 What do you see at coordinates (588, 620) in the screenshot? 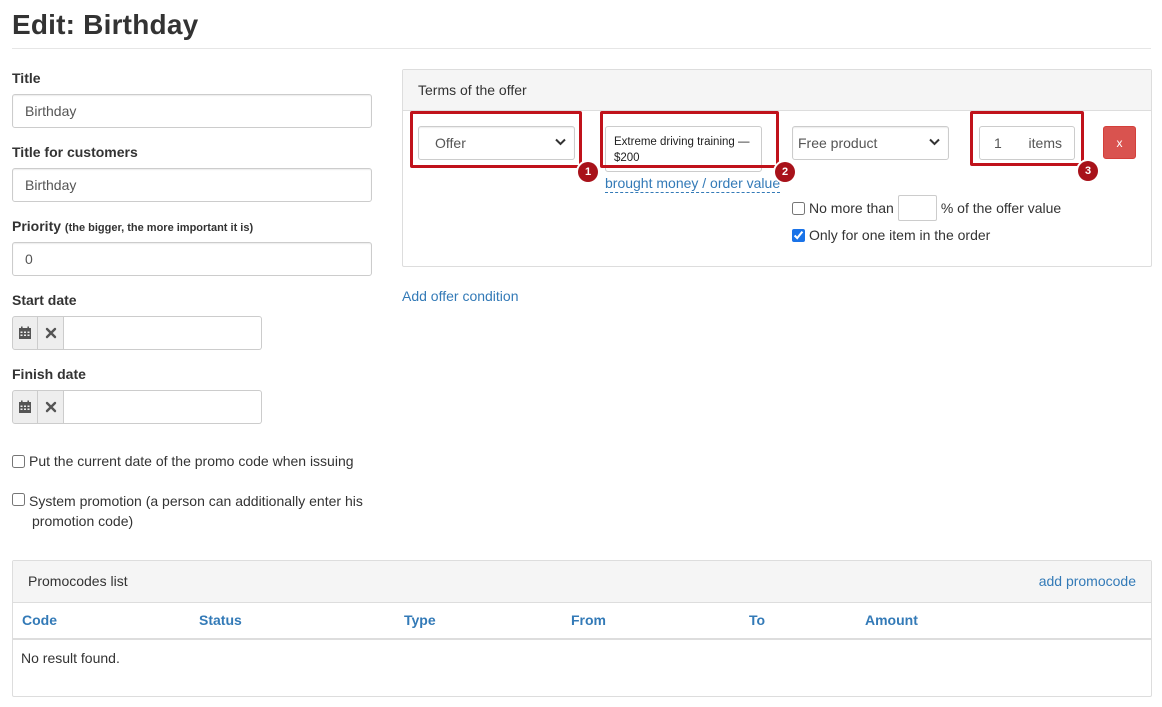
I see `column-header-from: From` at bounding box center [588, 620].